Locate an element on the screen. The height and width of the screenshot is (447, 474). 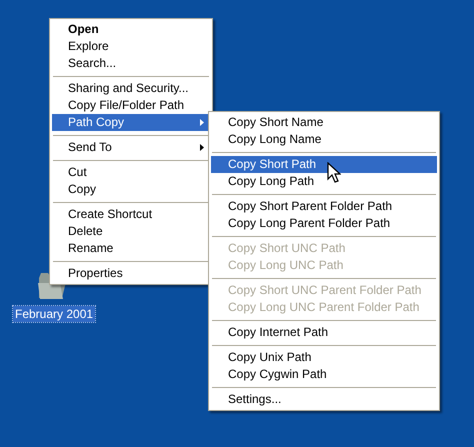
menu-item: Copy Long Path is located at coordinates (324, 181).